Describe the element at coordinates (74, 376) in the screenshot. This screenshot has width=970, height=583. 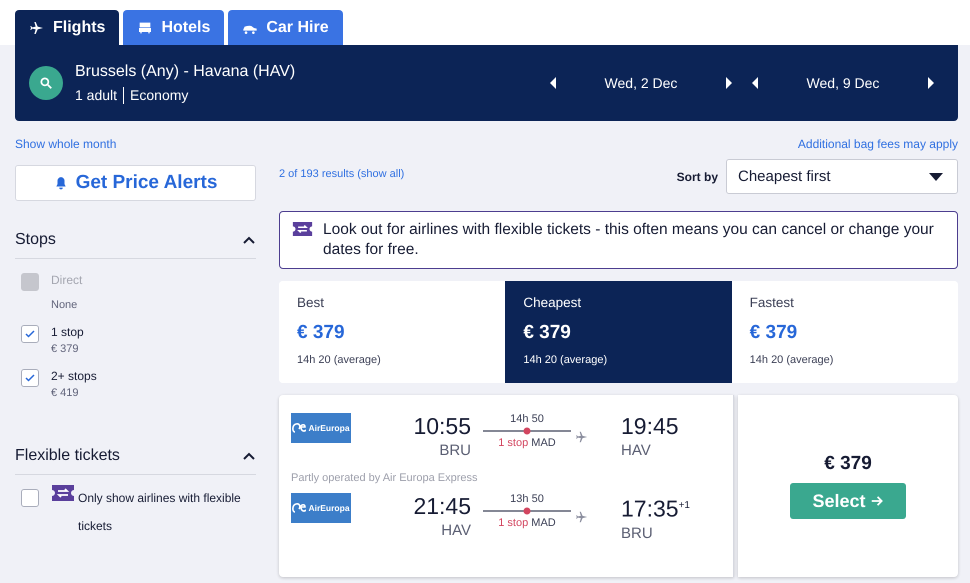
I see `filter-option-label: 2+ stops` at that location.